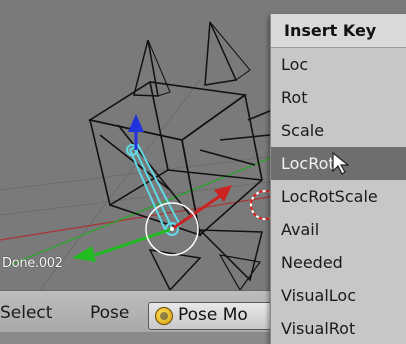 The image size is (406, 344). I want to click on manipulator-center, so click(172, 229).